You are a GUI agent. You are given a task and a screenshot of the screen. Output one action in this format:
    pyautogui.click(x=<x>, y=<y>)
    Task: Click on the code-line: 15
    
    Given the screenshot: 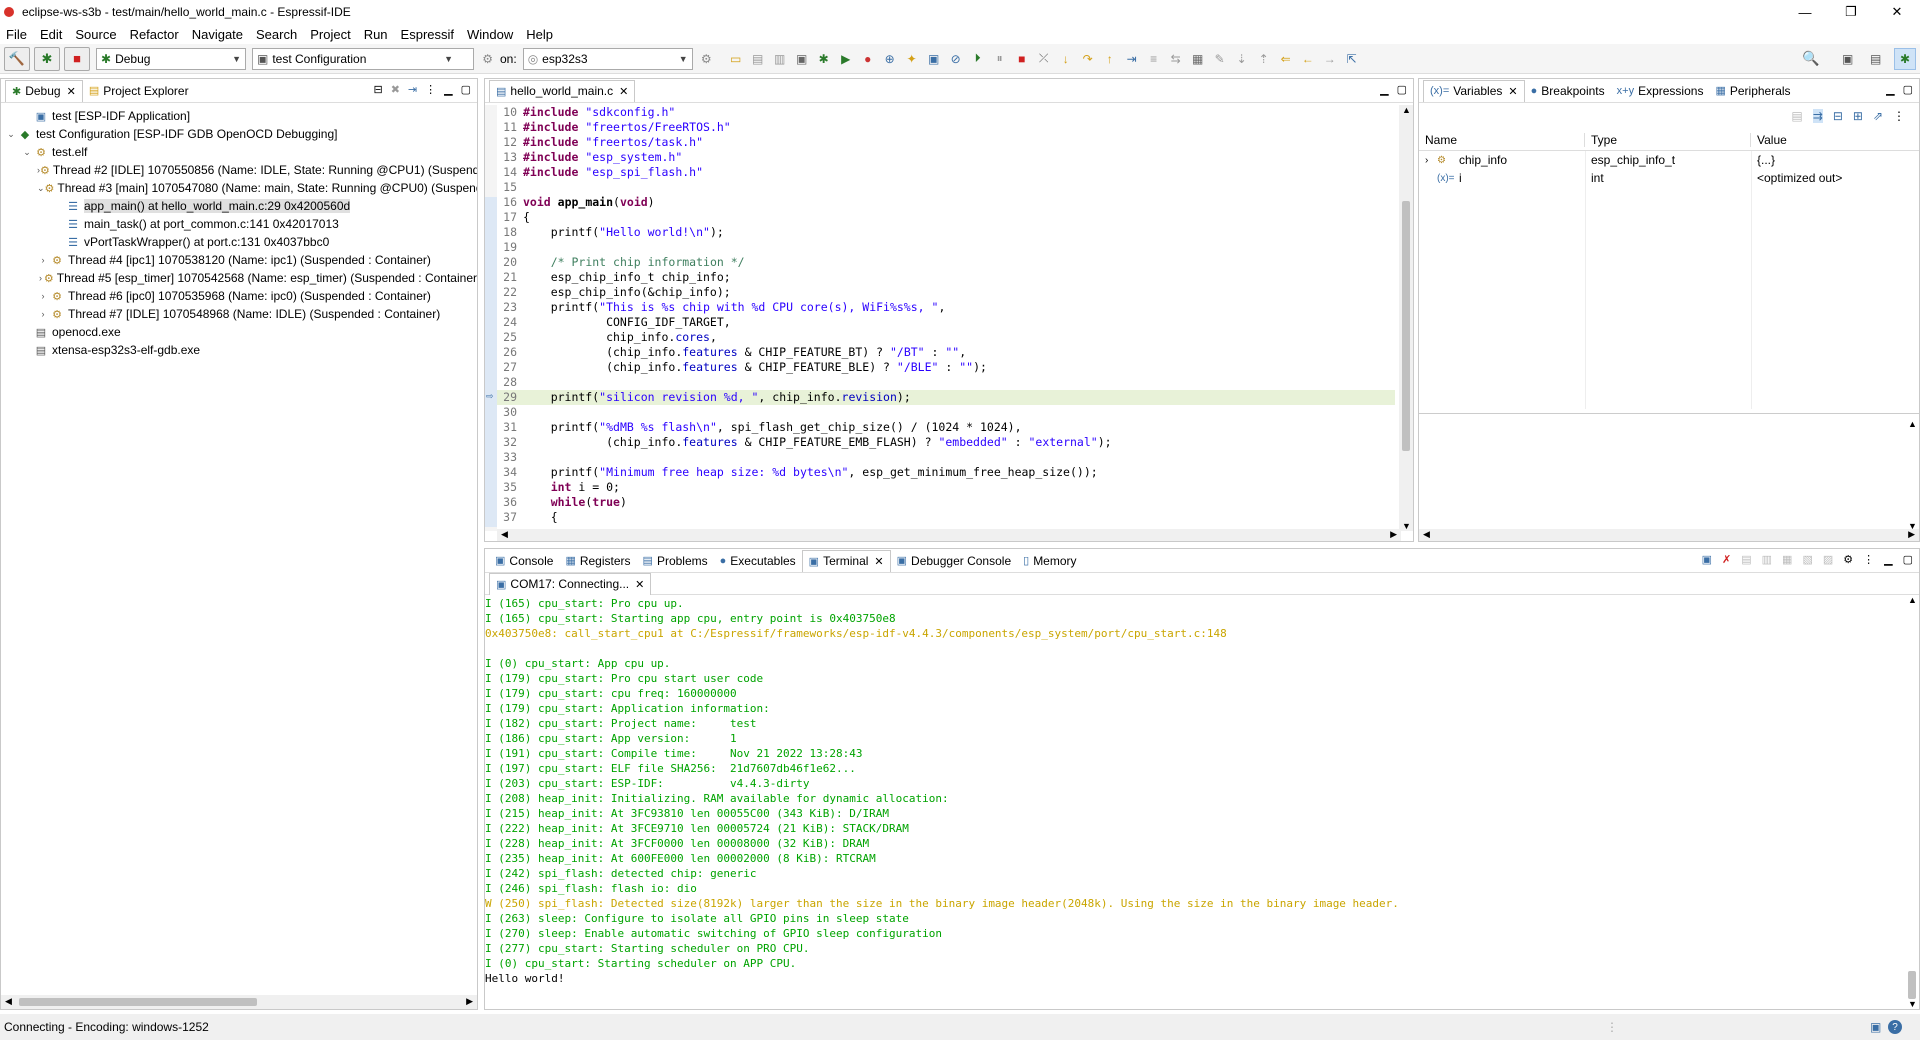 What is the action you would take?
    pyautogui.click(x=946, y=187)
    